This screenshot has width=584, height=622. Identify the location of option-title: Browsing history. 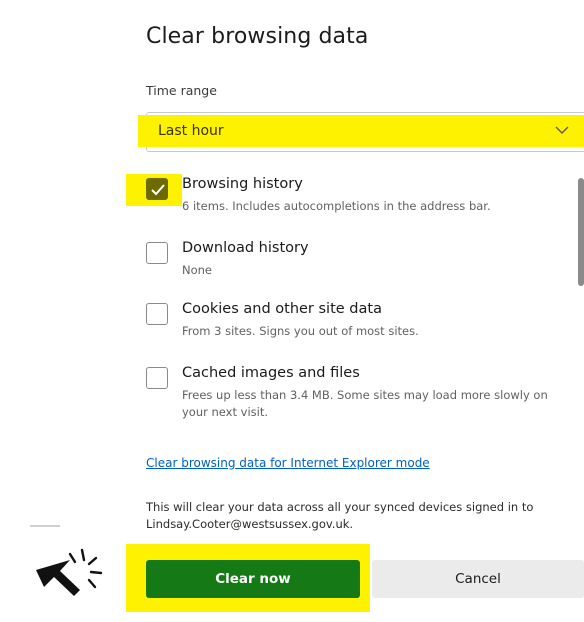
(242, 184).